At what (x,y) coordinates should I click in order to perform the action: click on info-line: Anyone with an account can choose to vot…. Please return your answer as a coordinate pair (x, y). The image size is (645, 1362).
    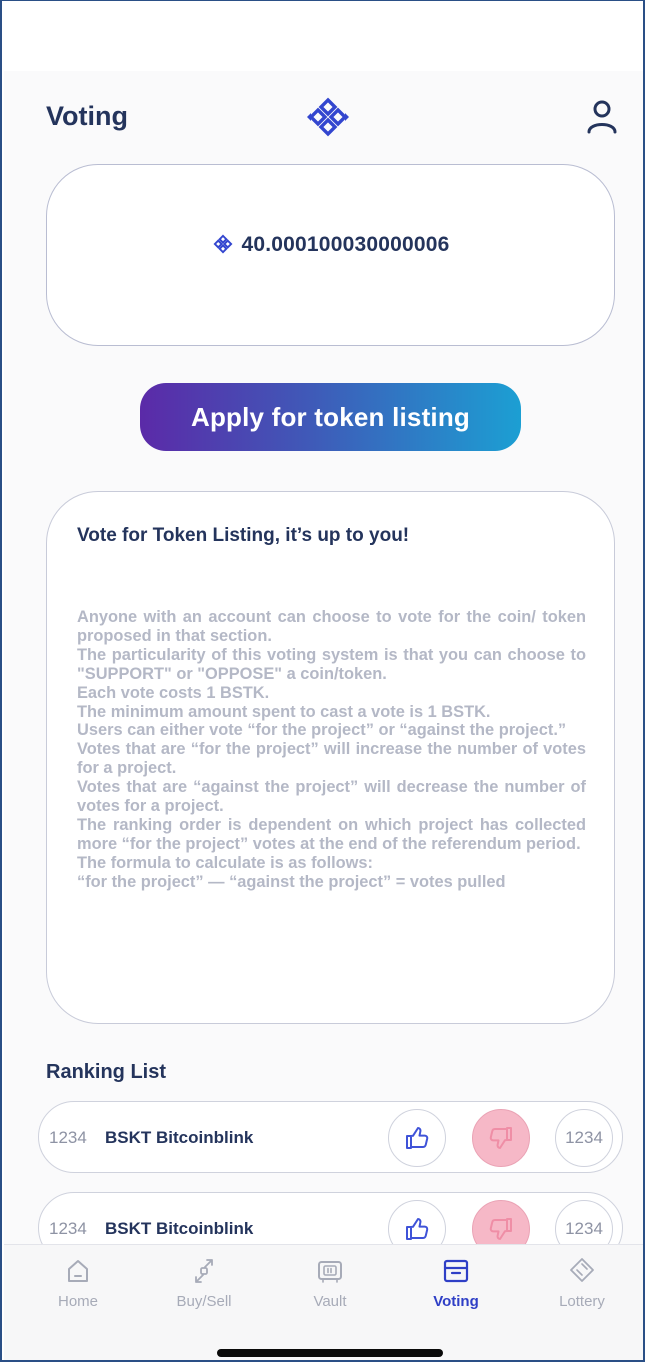
    Looking at the image, I should click on (331, 626).